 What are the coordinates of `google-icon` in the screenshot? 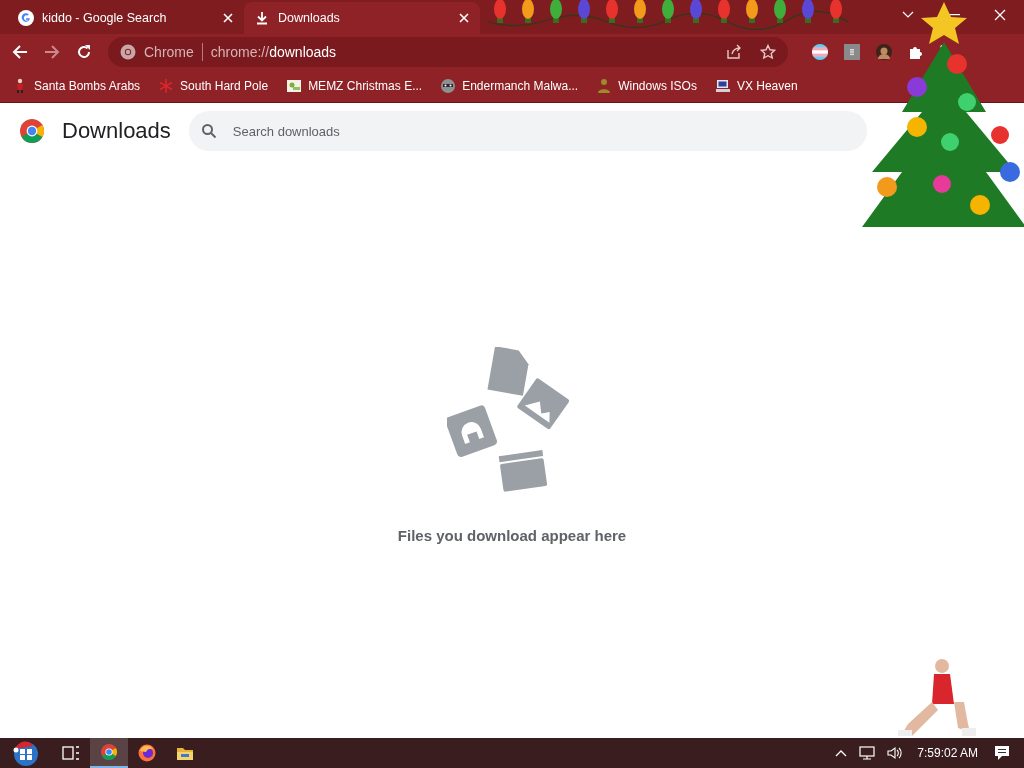 It's located at (26, 18).